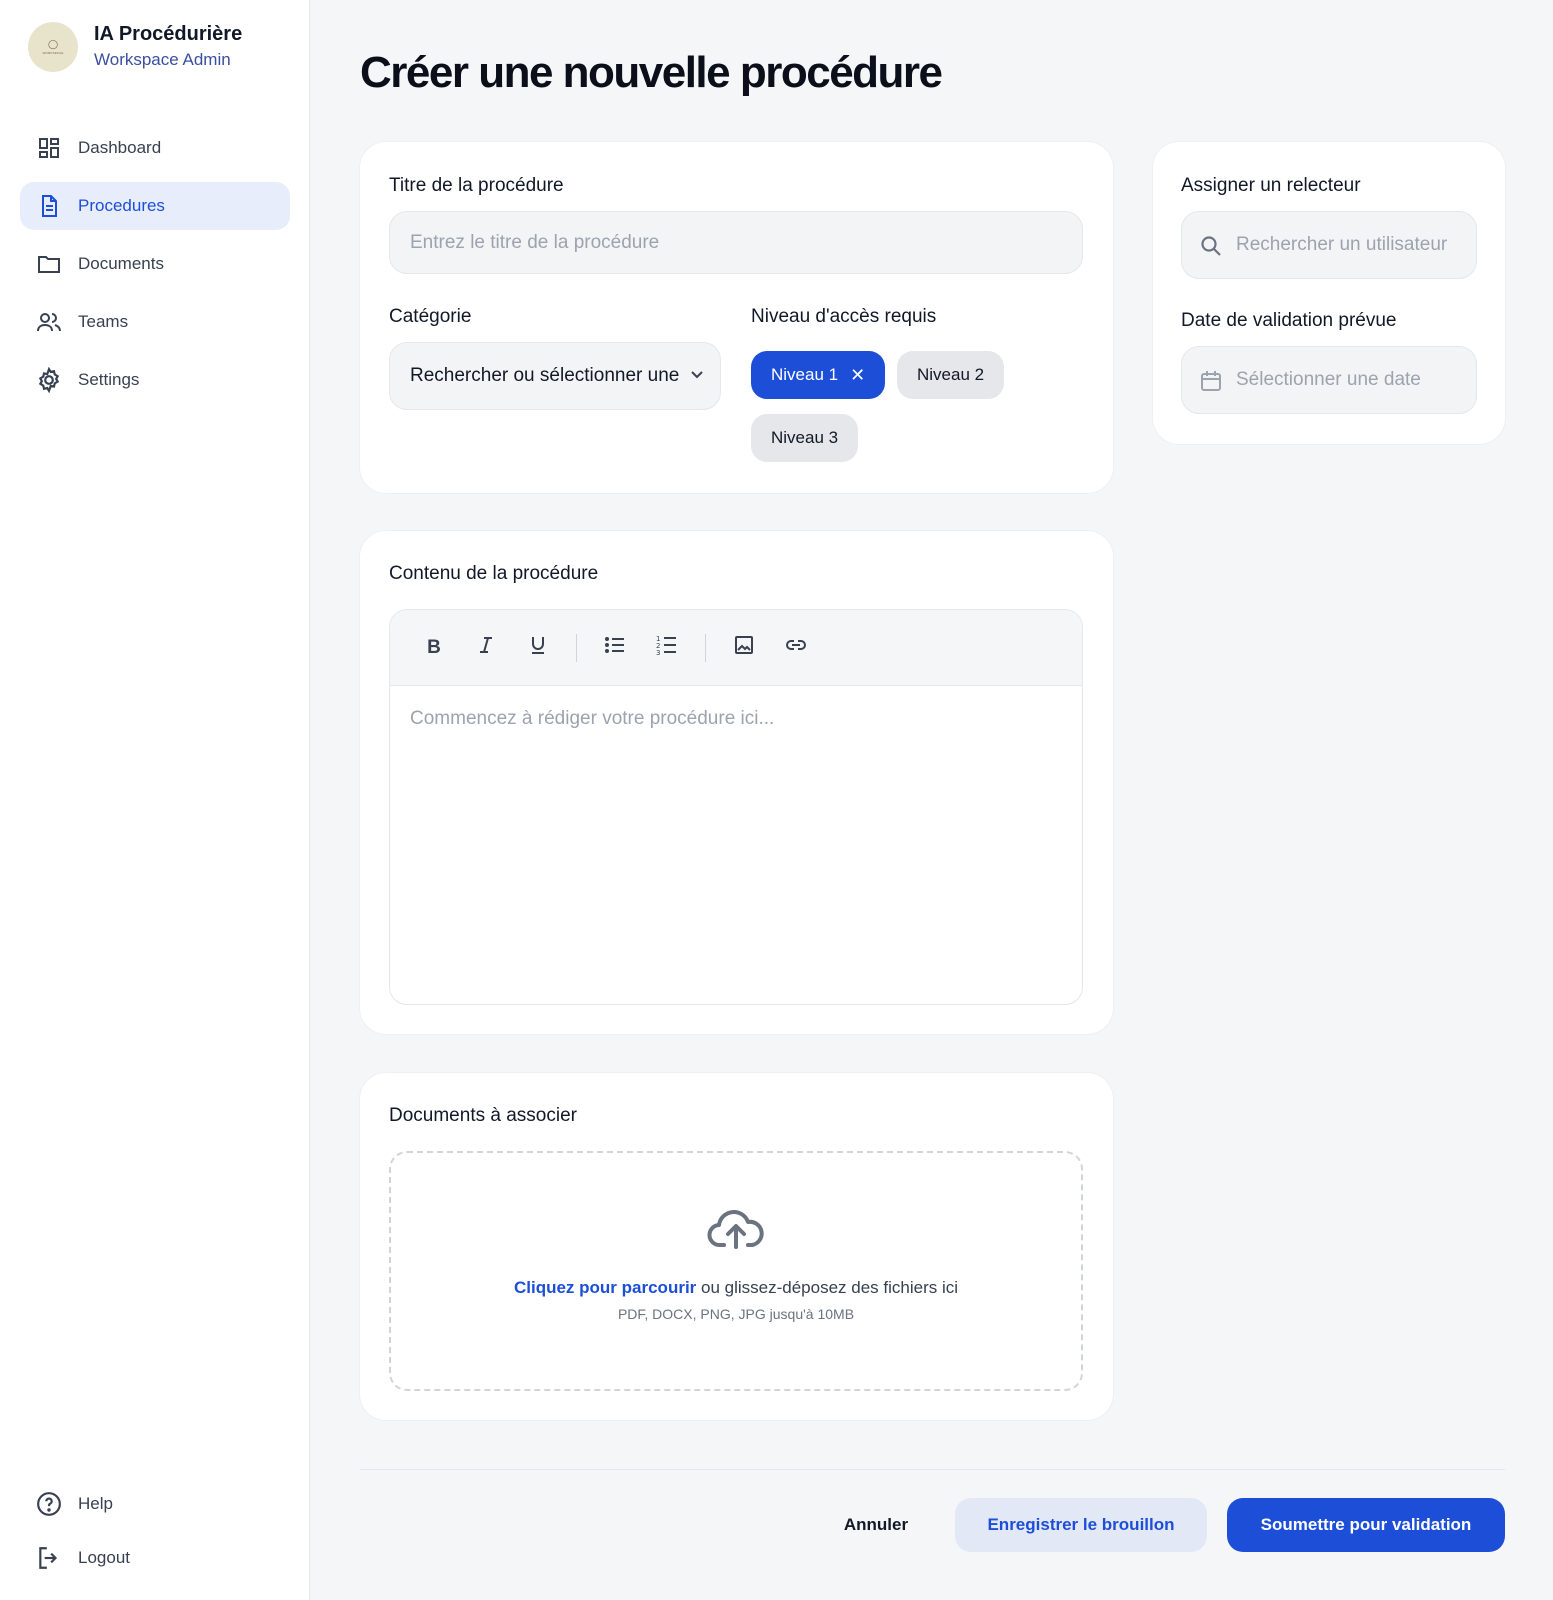  I want to click on image-icon, so click(744, 647).